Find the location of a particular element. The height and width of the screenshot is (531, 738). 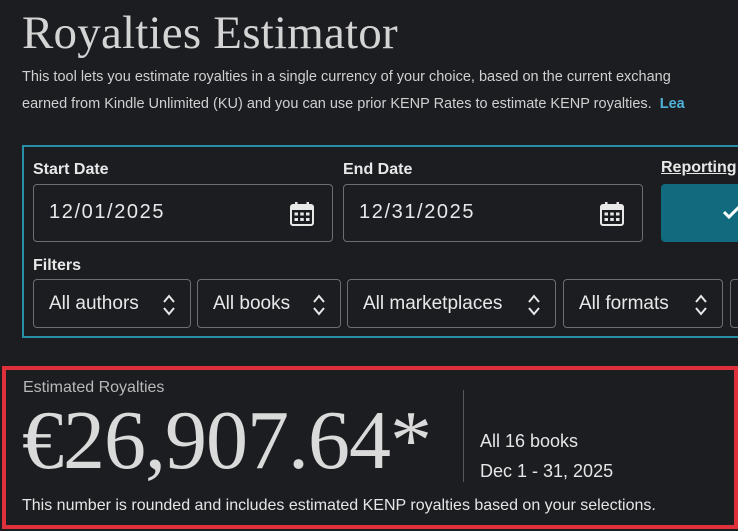

books-summary: All 16 books is located at coordinates (529, 441).